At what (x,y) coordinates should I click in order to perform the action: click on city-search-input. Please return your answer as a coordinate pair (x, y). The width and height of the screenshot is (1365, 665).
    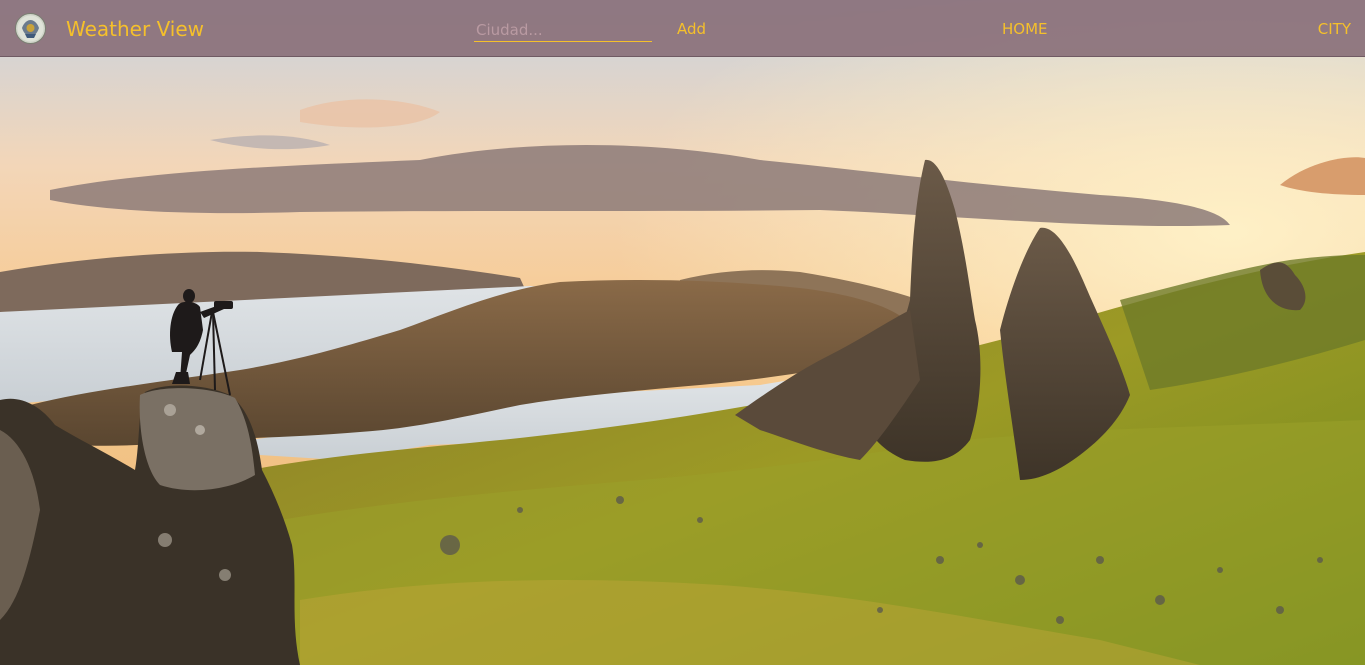
    Looking at the image, I should click on (563, 30).